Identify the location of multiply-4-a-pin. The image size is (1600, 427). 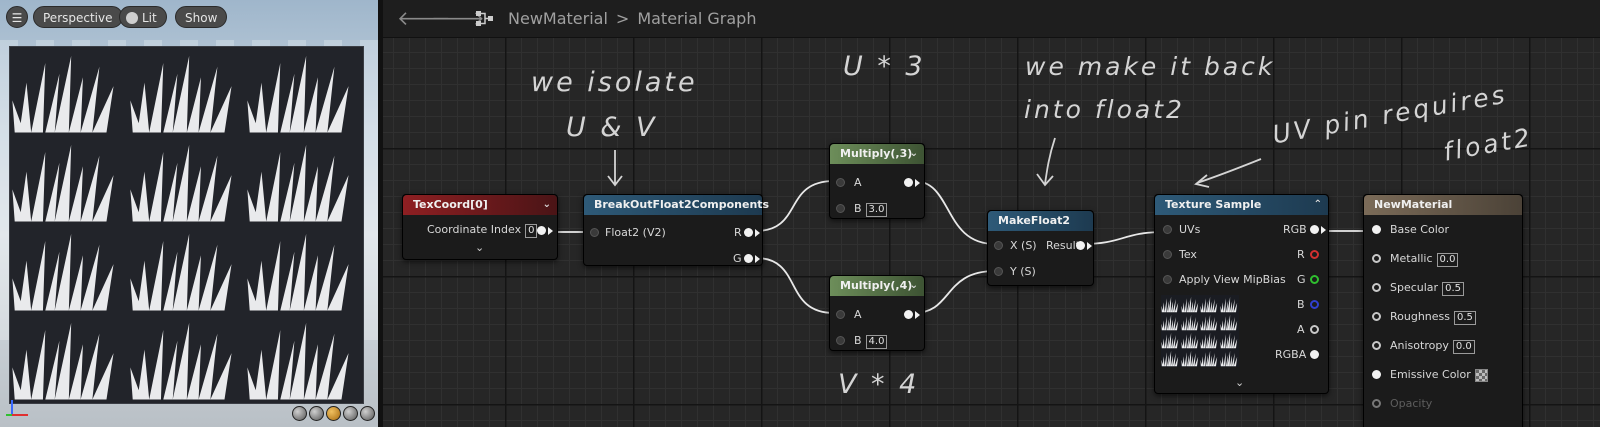
(840, 314).